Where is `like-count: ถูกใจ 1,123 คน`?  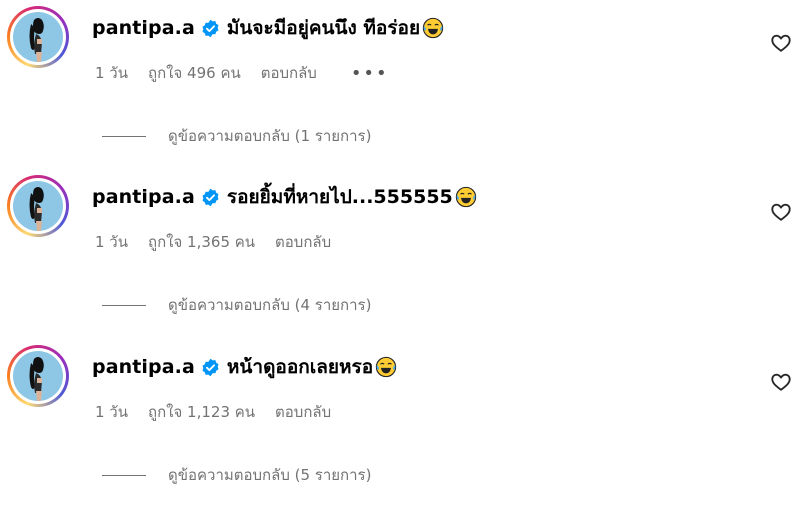
like-count: ถูกใจ 1,123 คน is located at coordinates (201, 412).